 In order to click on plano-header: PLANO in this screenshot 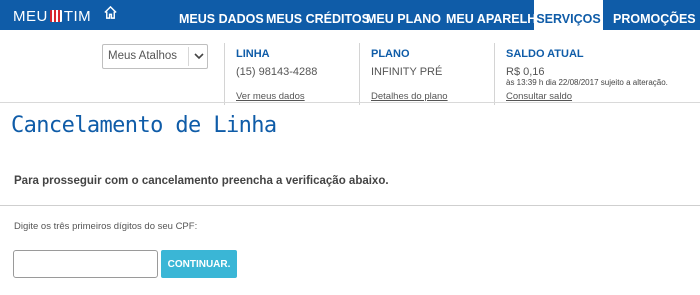, I will do `click(390, 54)`.